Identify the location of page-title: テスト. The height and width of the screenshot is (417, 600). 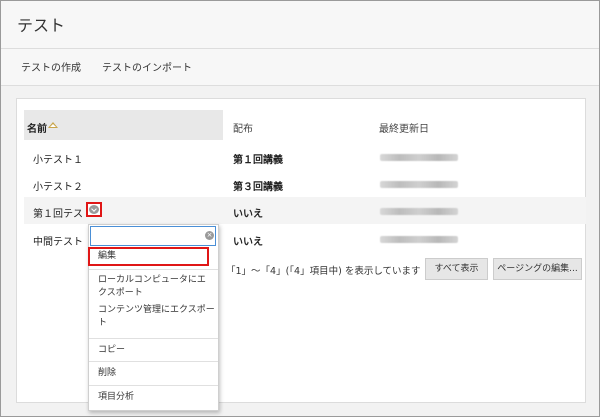
(41, 25).